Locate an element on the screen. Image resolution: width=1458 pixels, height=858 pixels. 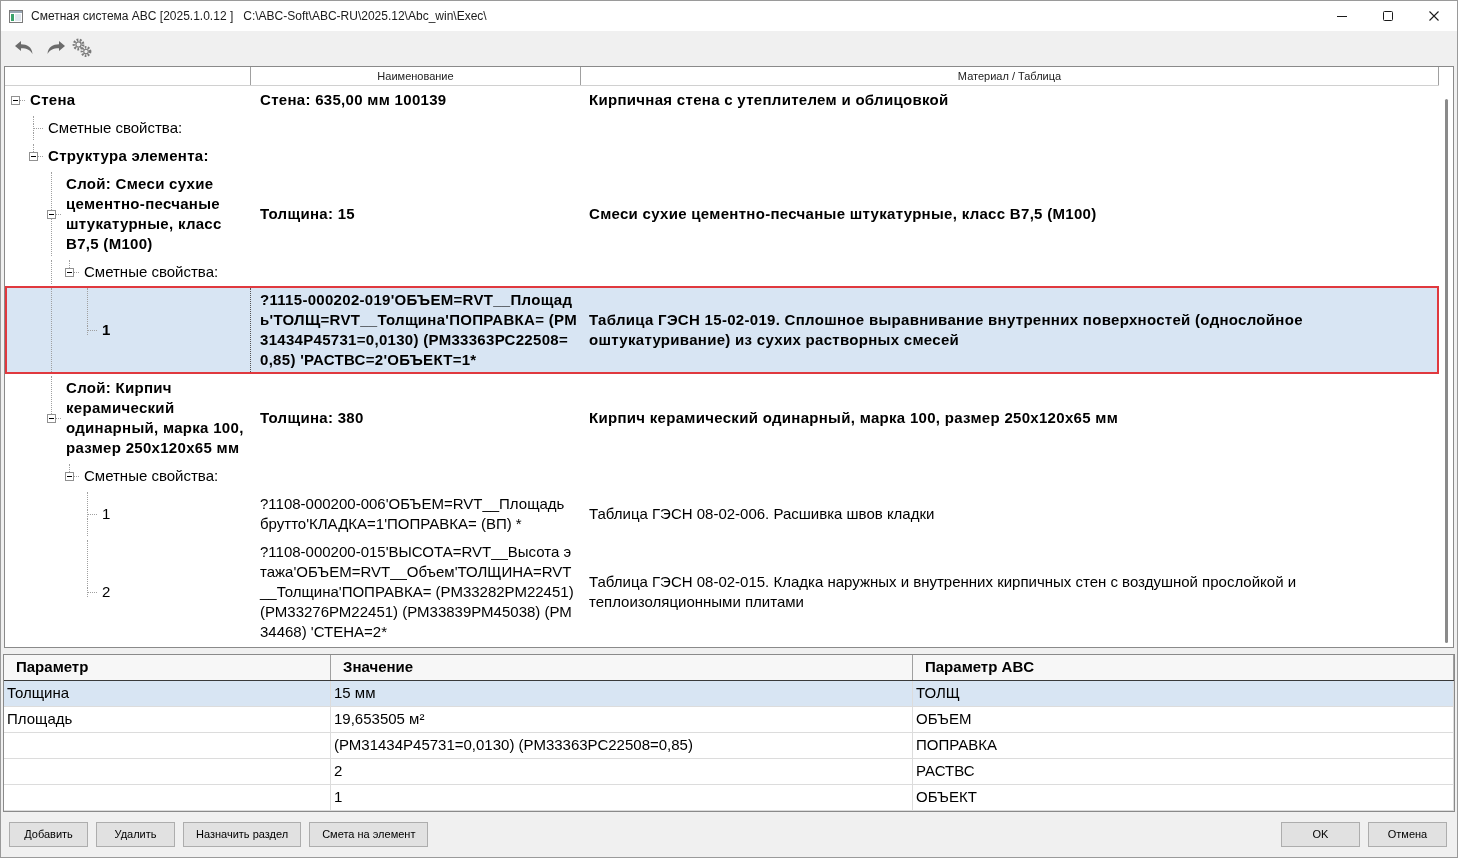
table-row: 1 ОБЪЕКТ is located at coordinates (729, 798).